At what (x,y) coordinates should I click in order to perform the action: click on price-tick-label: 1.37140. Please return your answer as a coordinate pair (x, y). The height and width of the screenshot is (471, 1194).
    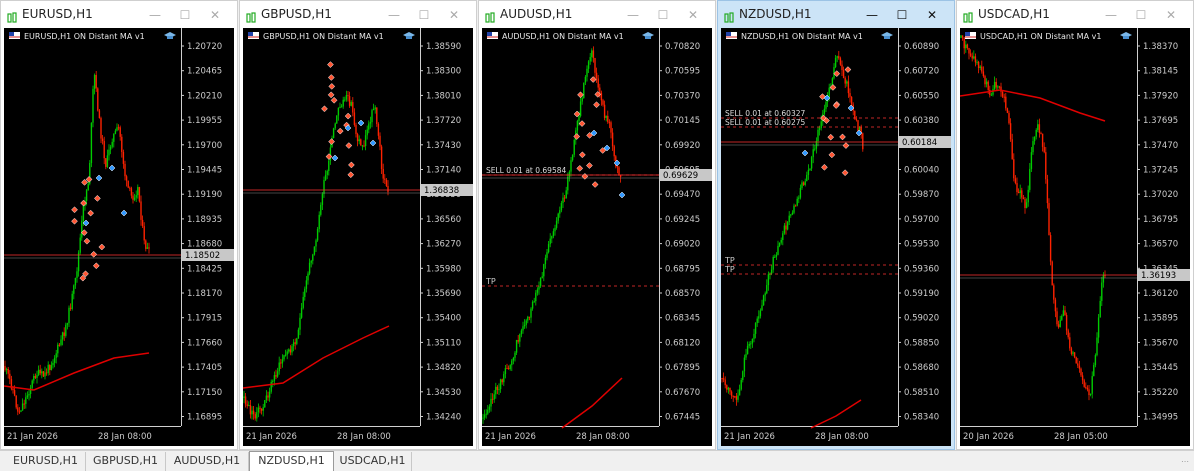
    Looking at the image, I should click on (443, 171).